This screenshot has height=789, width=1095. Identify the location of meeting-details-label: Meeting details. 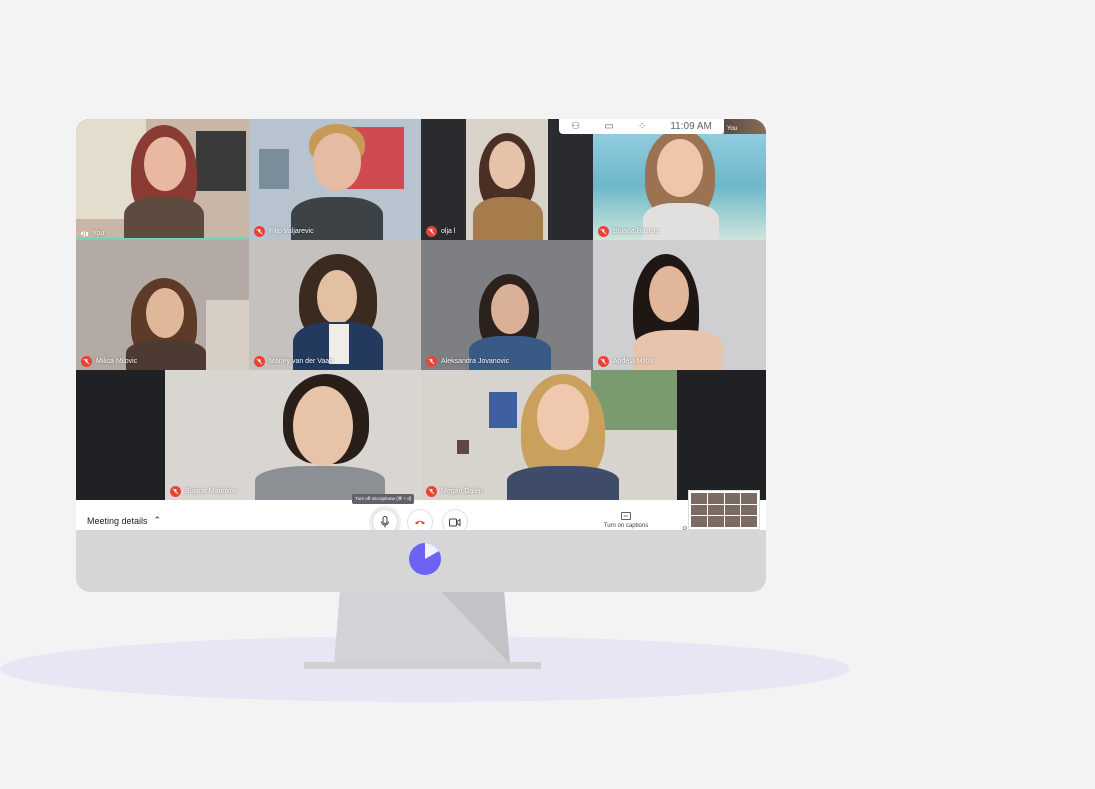
(117, 520).